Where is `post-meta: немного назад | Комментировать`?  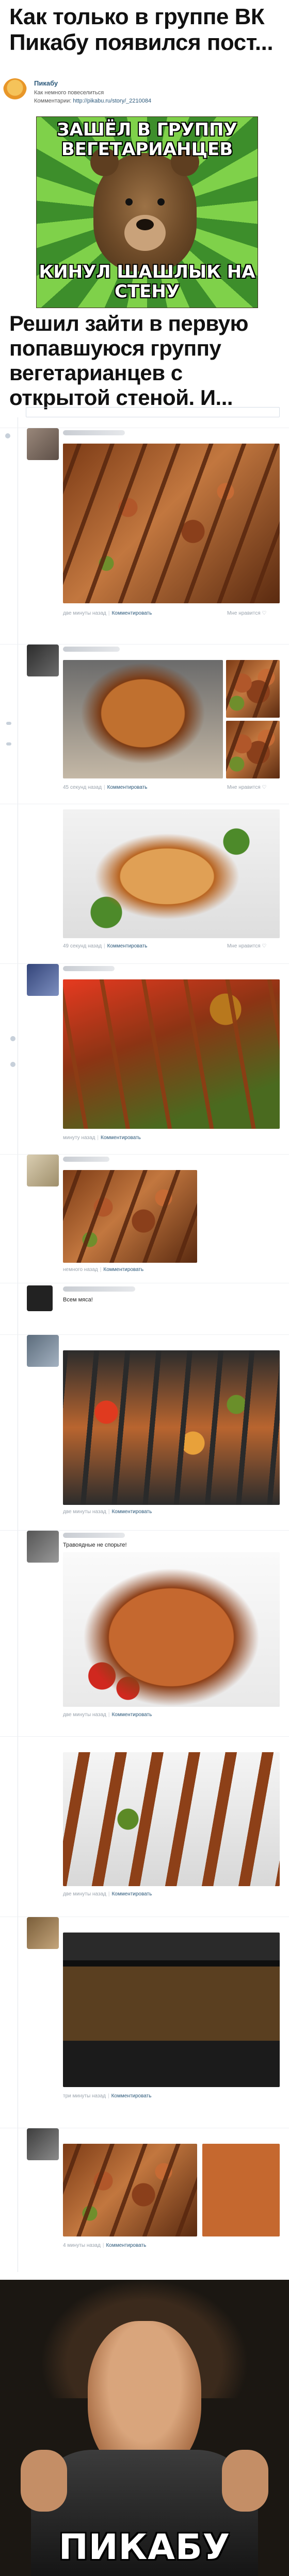 post-meta: немного назад | Комментировать is located at coordinates (104, 1270).